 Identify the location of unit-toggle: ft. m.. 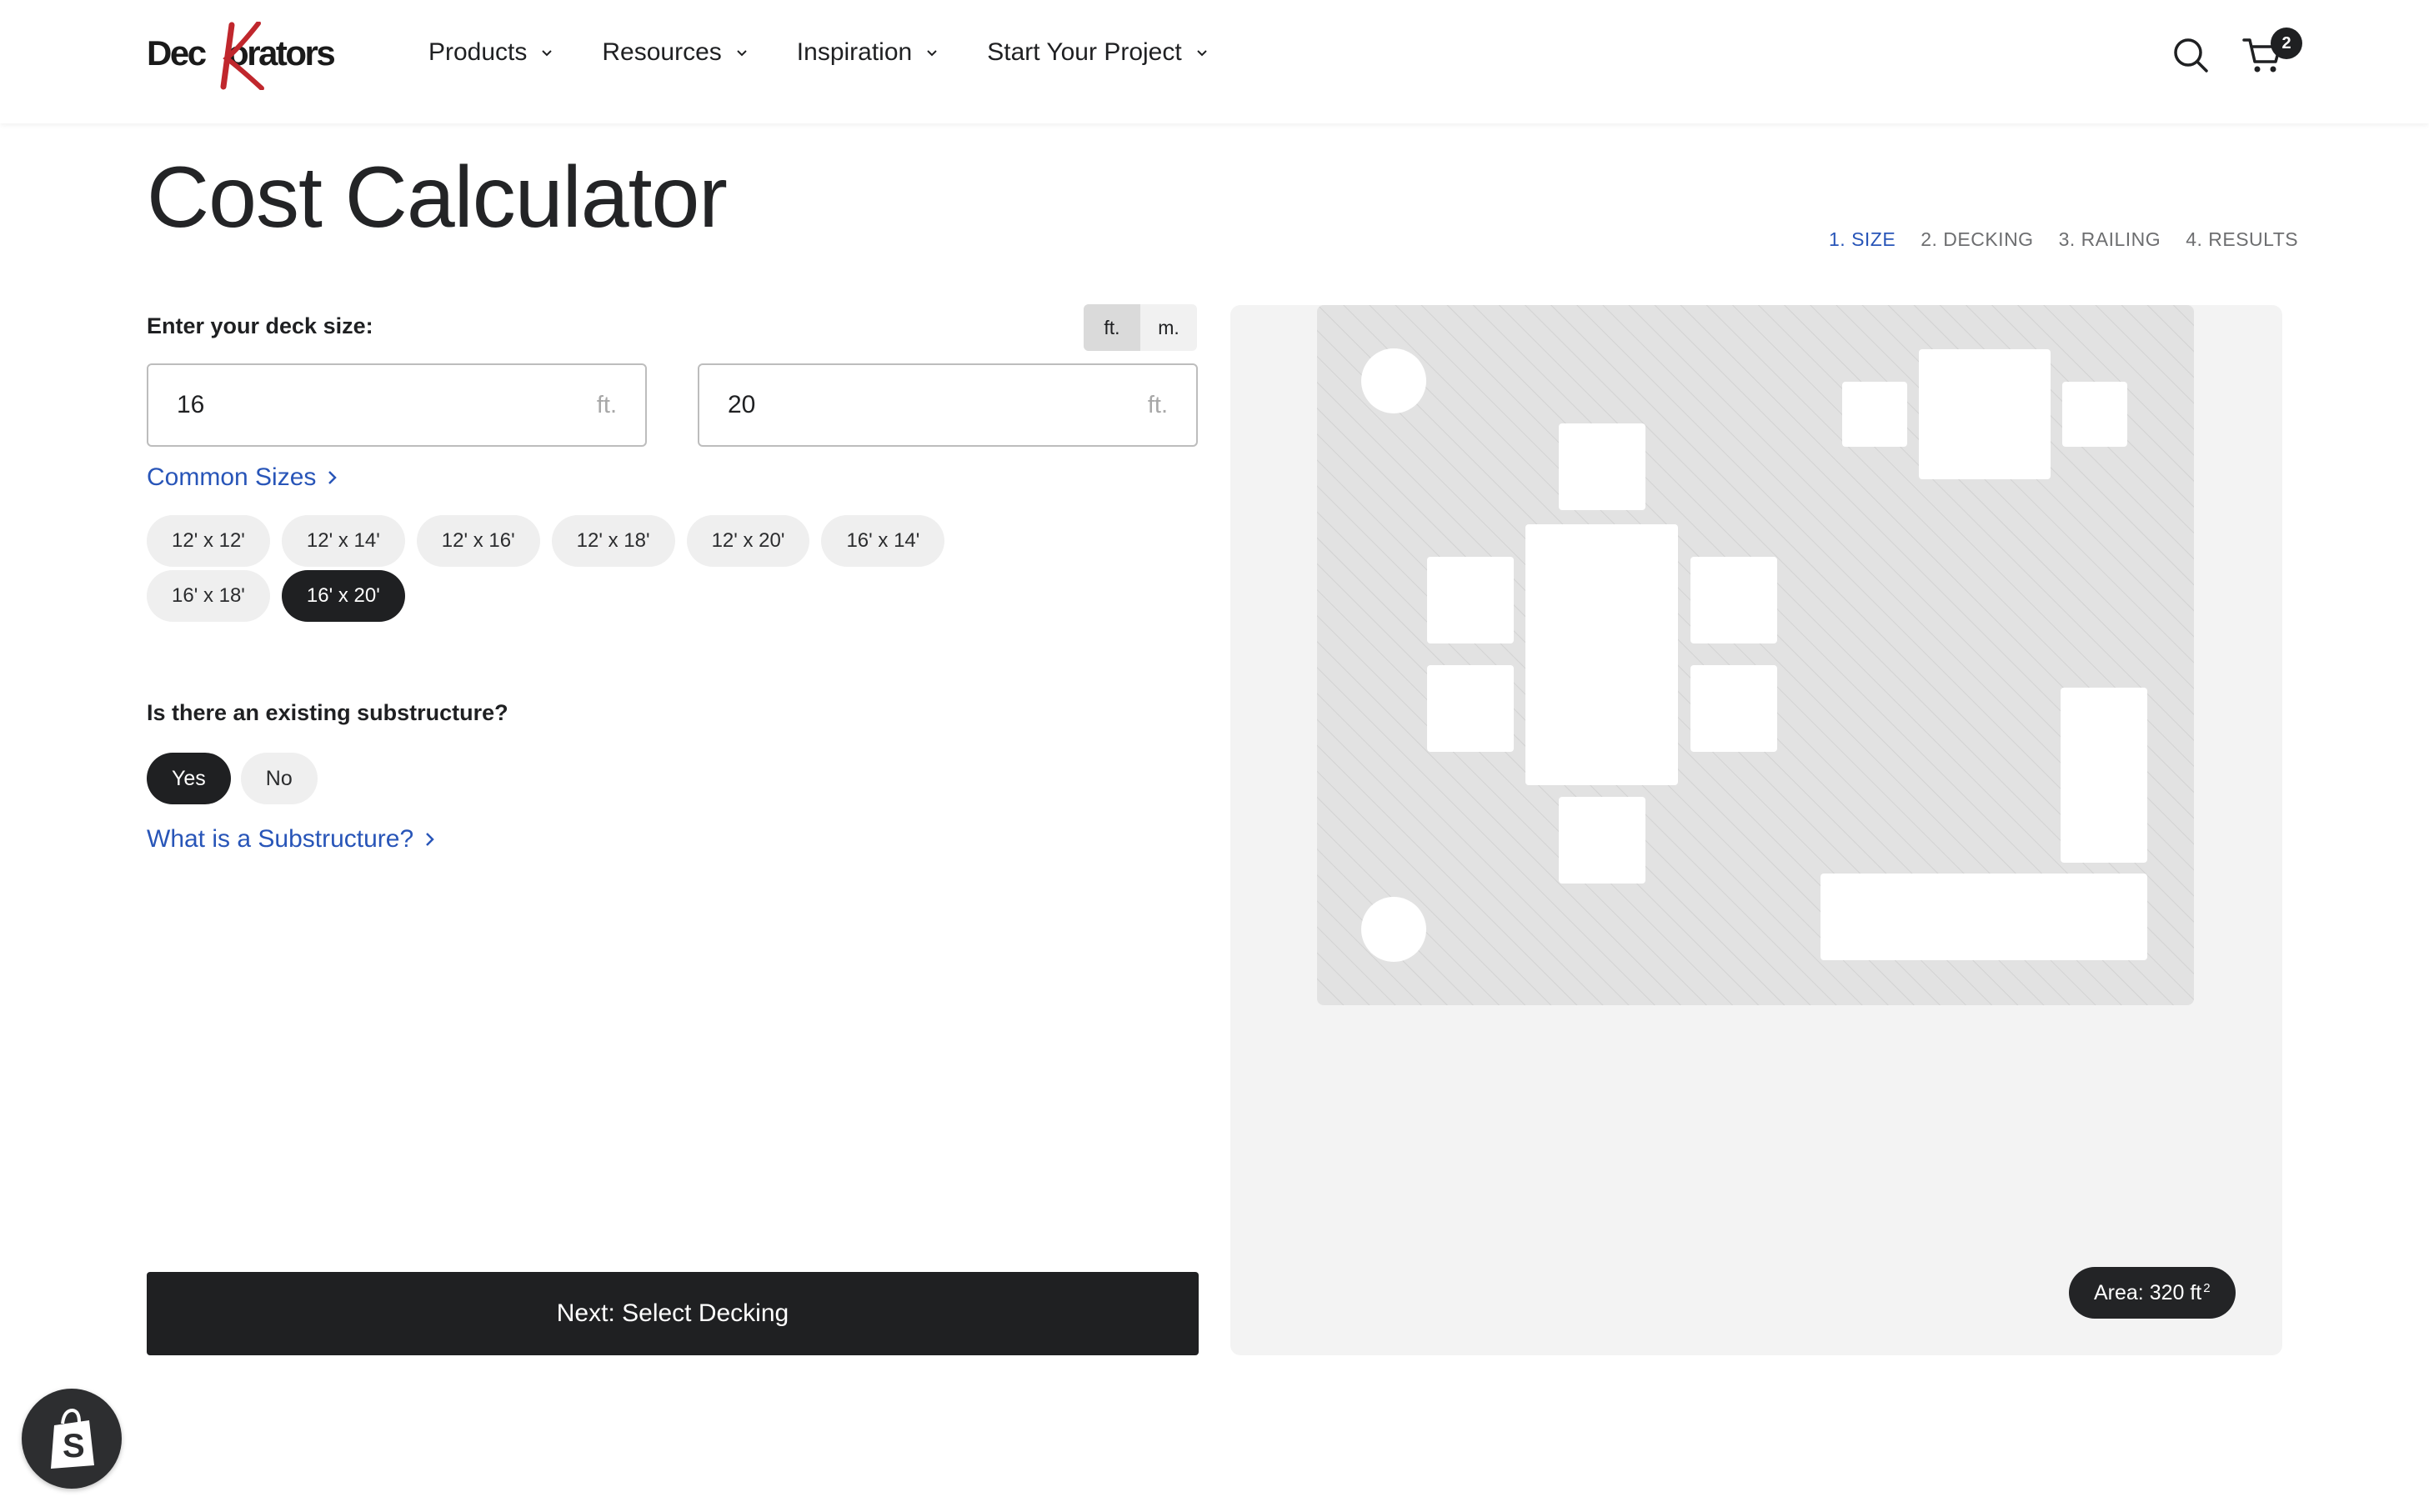
(1140, 327).